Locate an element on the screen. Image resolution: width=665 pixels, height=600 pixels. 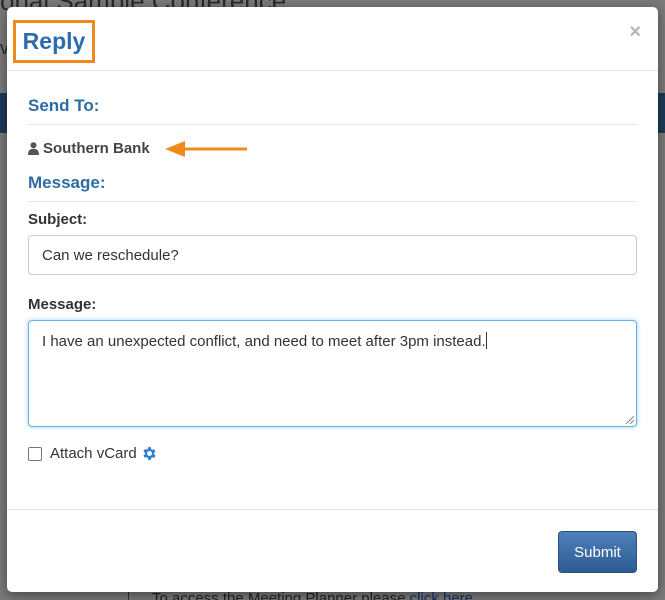
attach-vcard-row: Attach vCard is located at coordinates (93, 453).